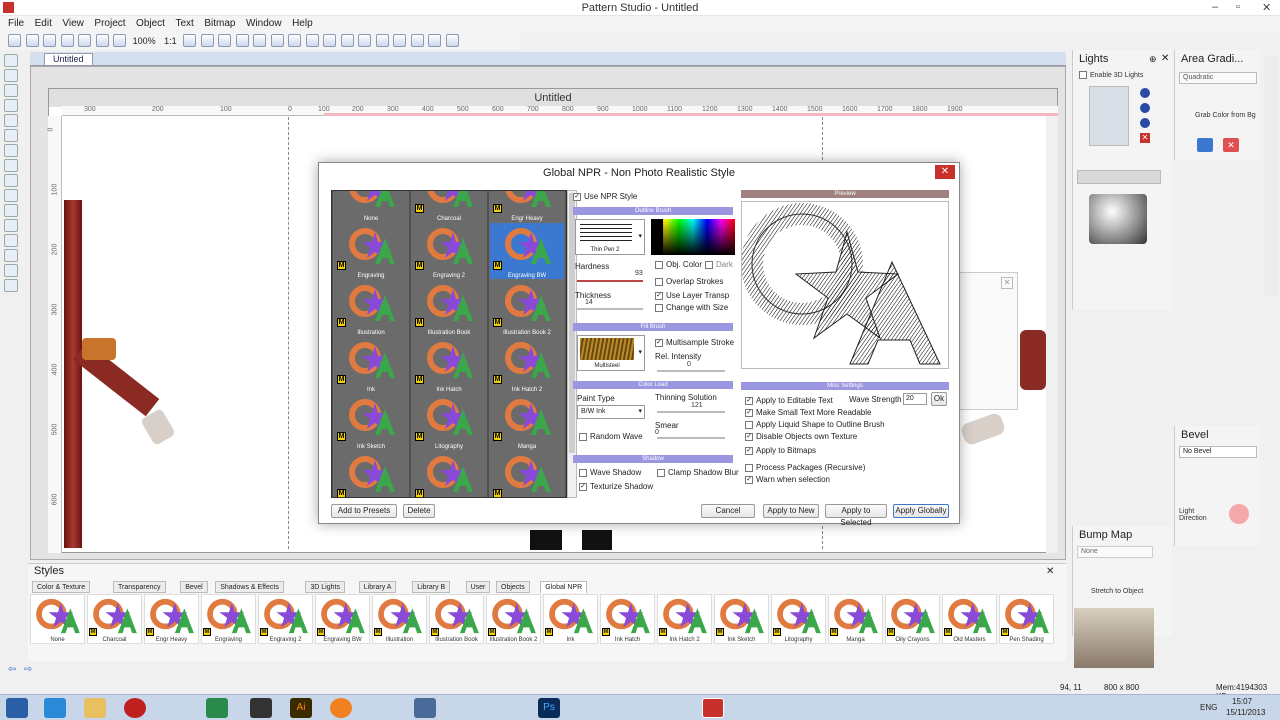 This screenshot has width=1280, height=720. What do you see at coordinates (261, 708) in the screenshot?
I see `kindle-icon` at bounding box center [261, 708].